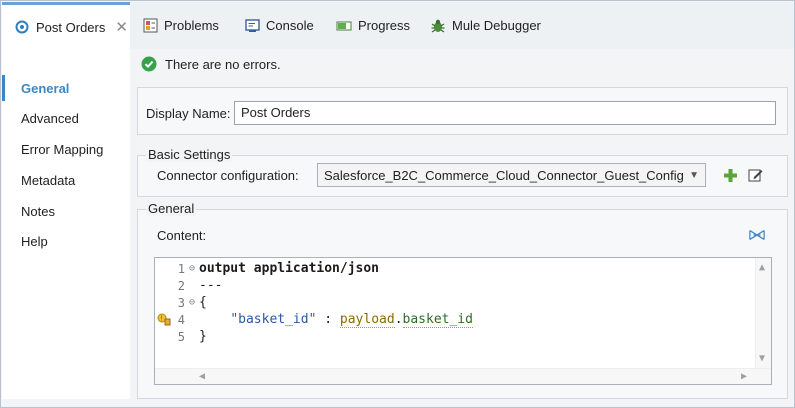 Image resolution: width=795 pixels, height=408 pixels. Describe the element at coordinates (730, 175) in the screenshot. I see `add-icon` at that location.